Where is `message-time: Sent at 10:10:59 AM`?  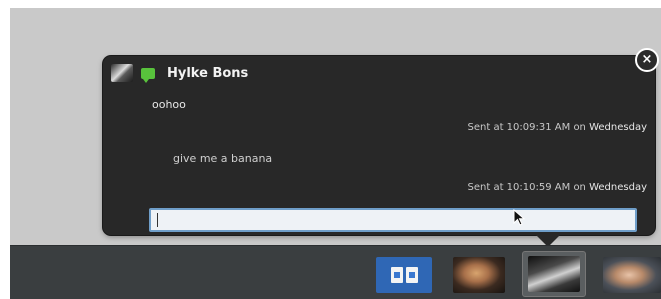
message-time: Sent at 10:10:59 AM is located at coordinates (519, 187).